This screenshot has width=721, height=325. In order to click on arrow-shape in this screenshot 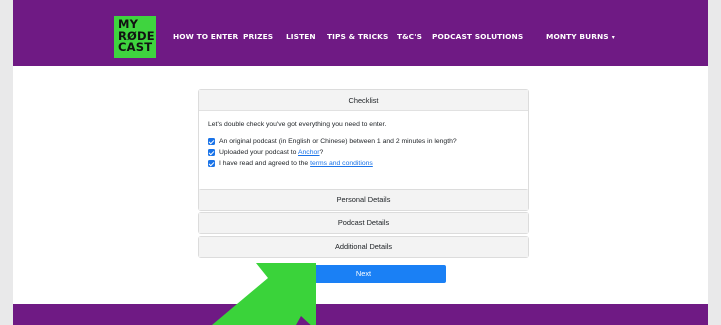, I will do `click(264, 294)`.